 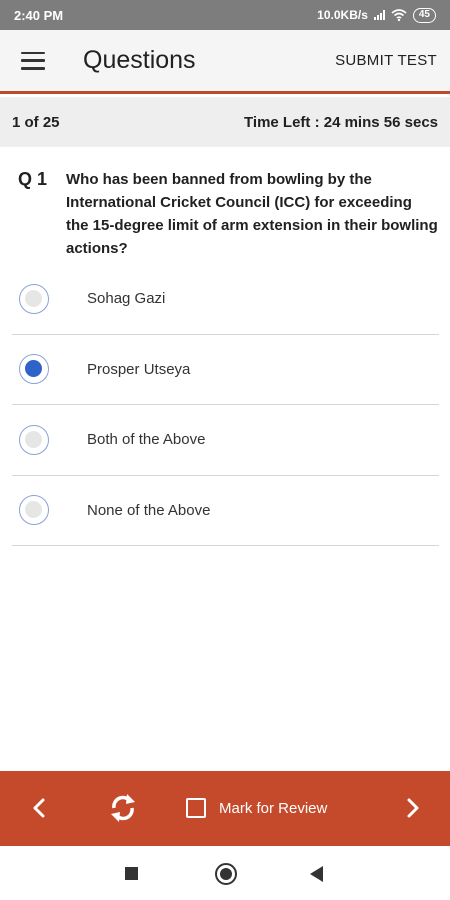 I want to click on option-item: Both of the Above, so click(x=225, y=440).